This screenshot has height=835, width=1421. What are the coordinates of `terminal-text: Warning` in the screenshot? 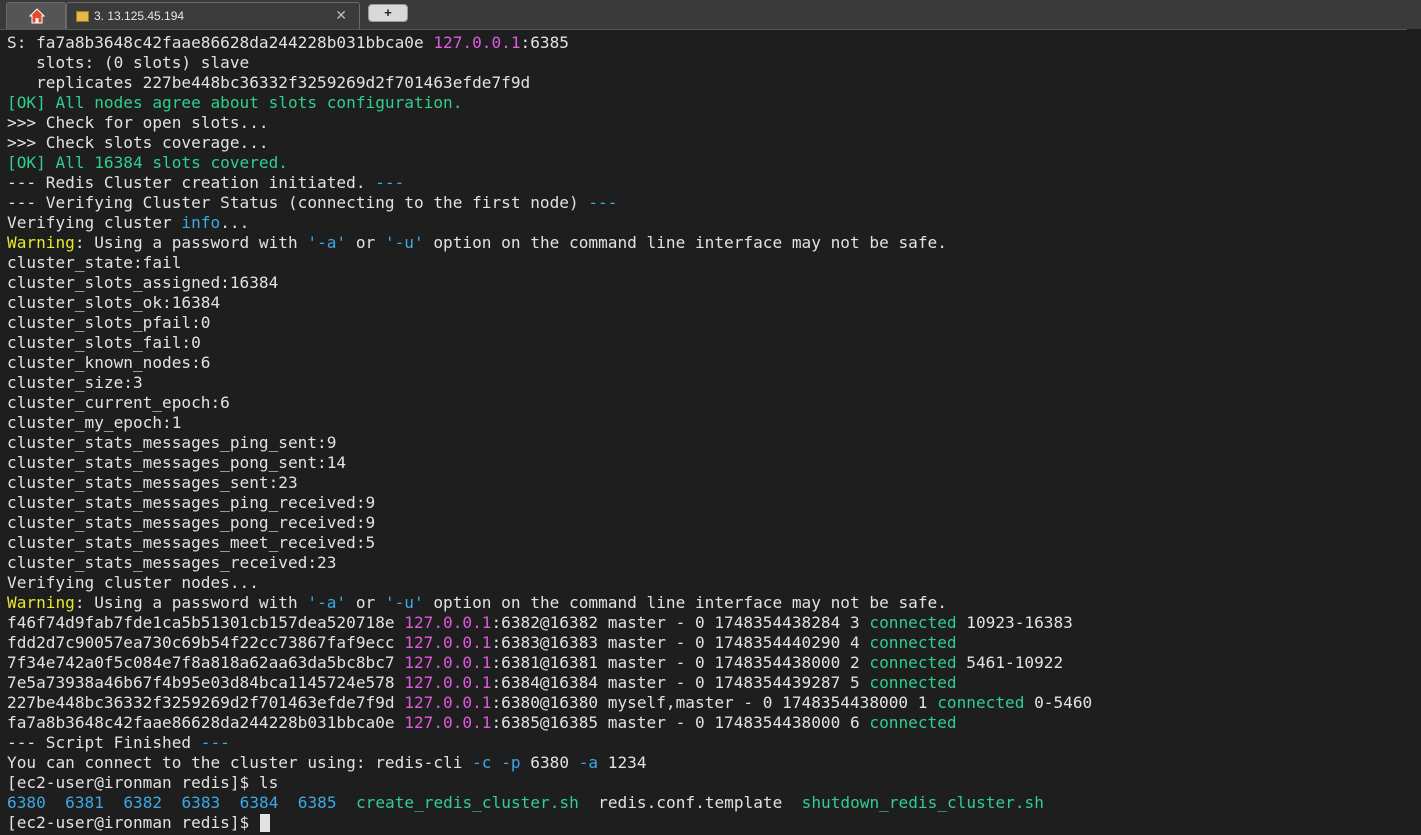 It's located at (41, 242).